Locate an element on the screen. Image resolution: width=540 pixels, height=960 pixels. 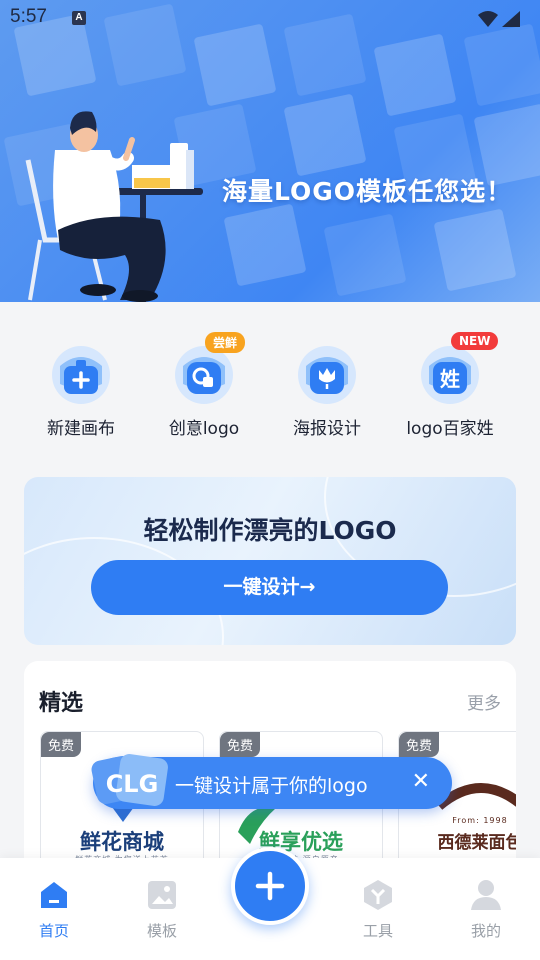
shapes-icon: 尝鲜 is located at coordinates (209, 369).